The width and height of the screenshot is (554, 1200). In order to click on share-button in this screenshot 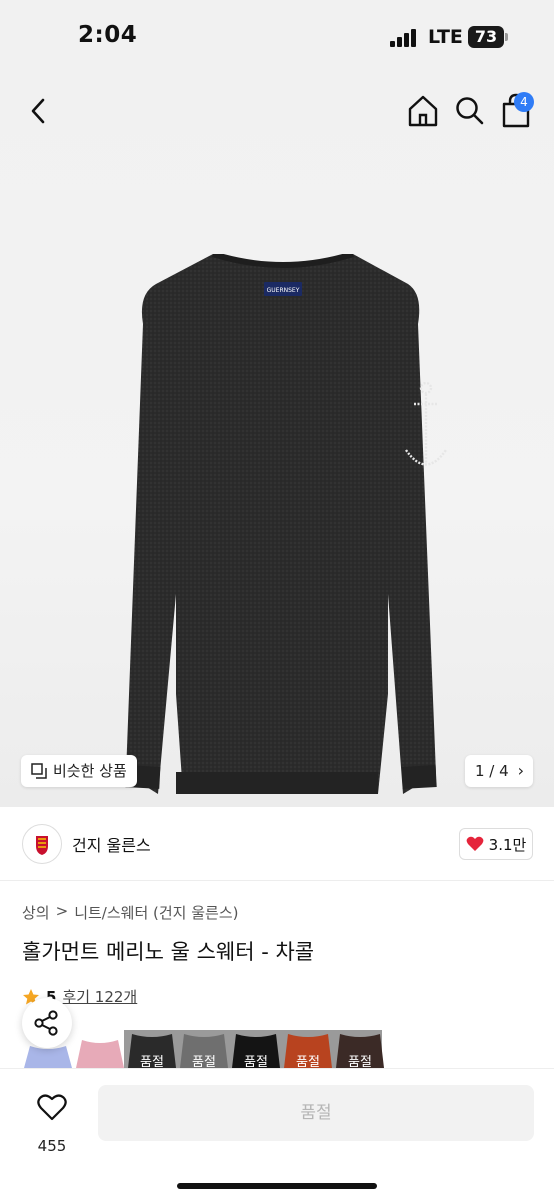, I will do `click(47, 1023)`.